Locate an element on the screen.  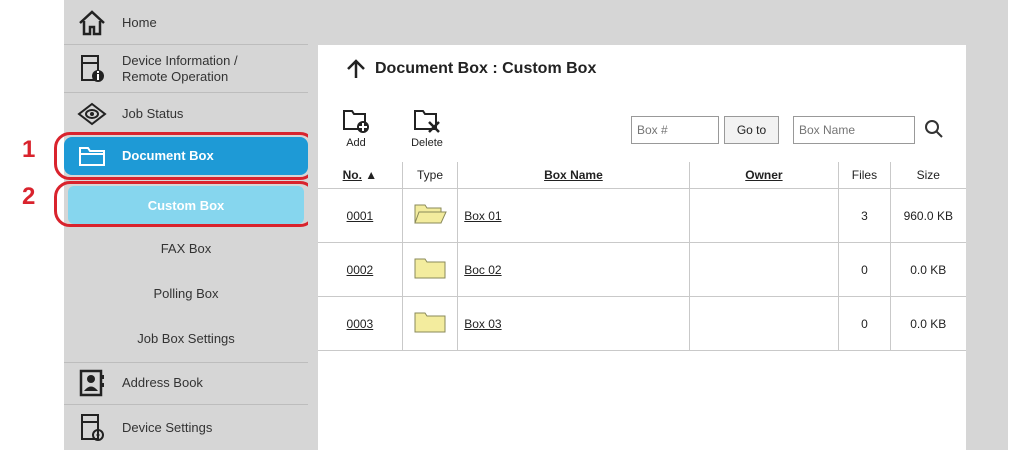
nav-address-book: Address Book is located at coordinates (186, 383).